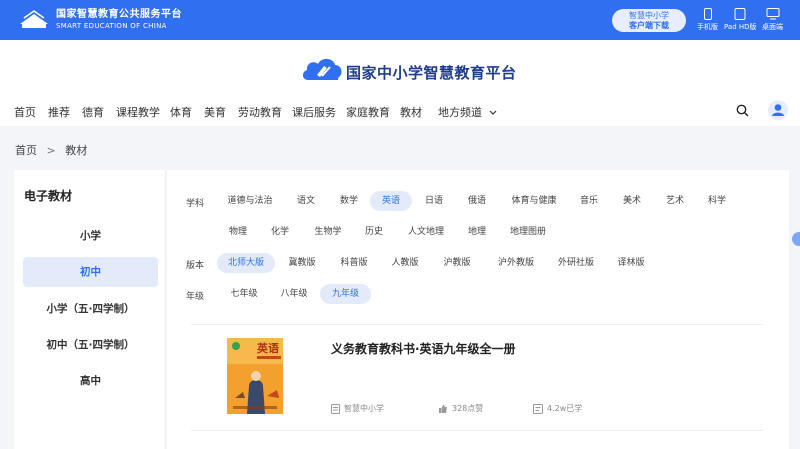  I want to click on site-title: 国家中小学智慧教育平台, so click(431, 72).